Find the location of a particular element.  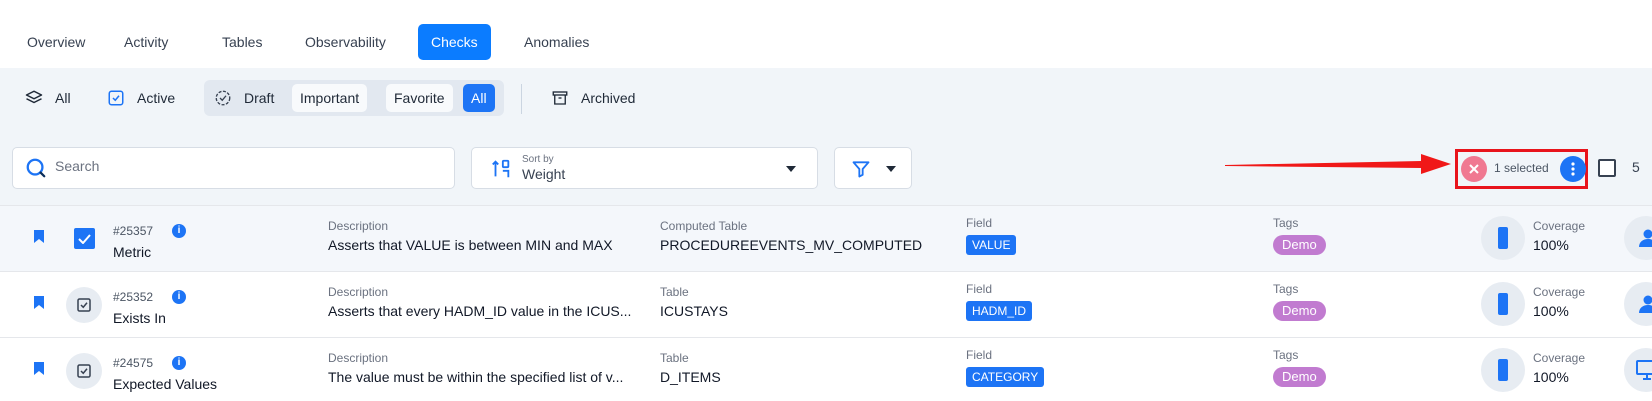

tab-observability: Observability is located at coordinates (345, 42).